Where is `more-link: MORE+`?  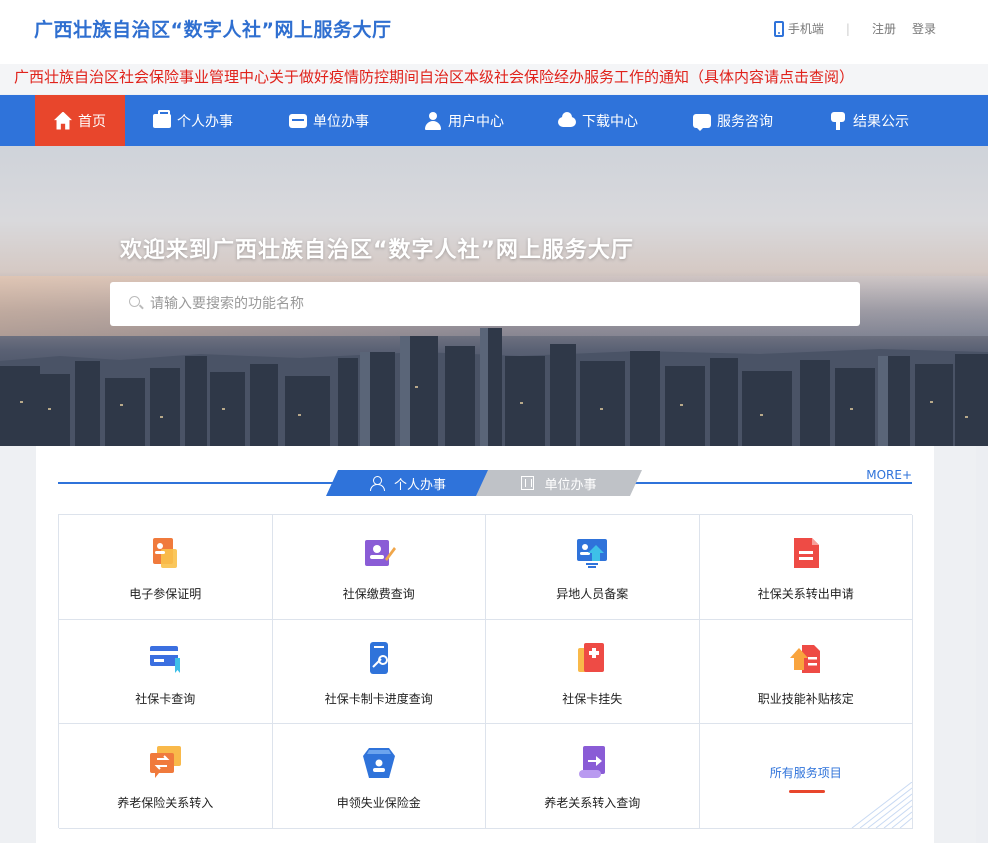 more-link: MORE+ is located at coordinates (889, 475).